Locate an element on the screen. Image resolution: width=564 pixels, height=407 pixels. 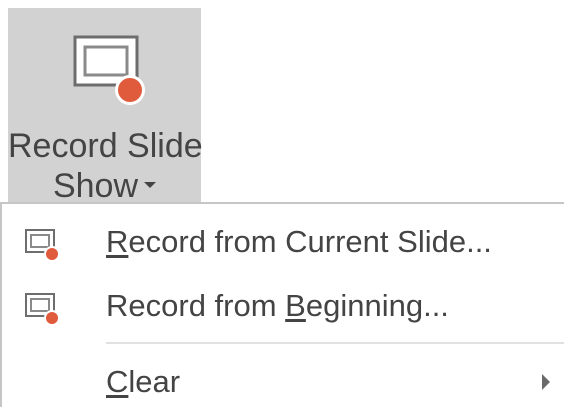
access-key: C is located at coordinates (117, 381).